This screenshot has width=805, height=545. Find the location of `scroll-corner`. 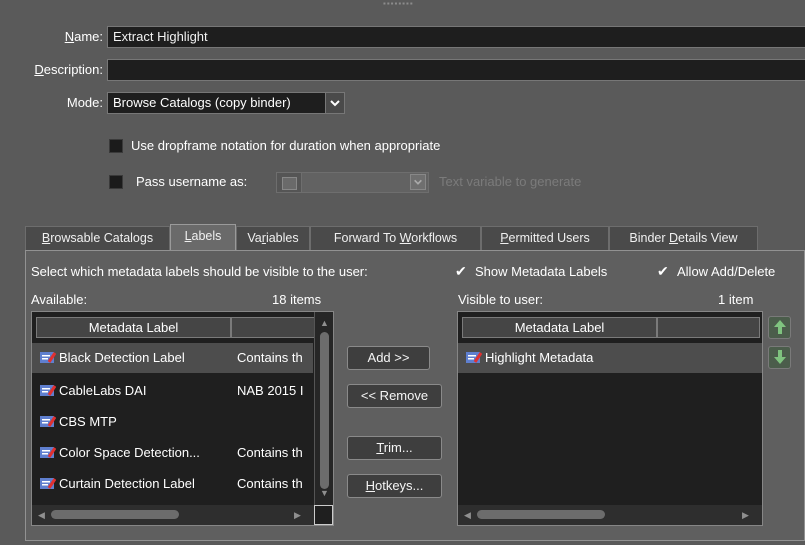

scroll-corner is located at coordinates (323, 515).